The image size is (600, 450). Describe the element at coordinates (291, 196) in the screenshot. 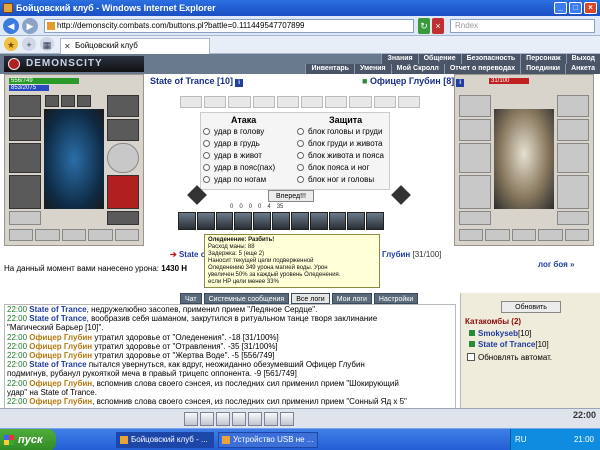

I see `forward-button: Вперед!!!` at that location.